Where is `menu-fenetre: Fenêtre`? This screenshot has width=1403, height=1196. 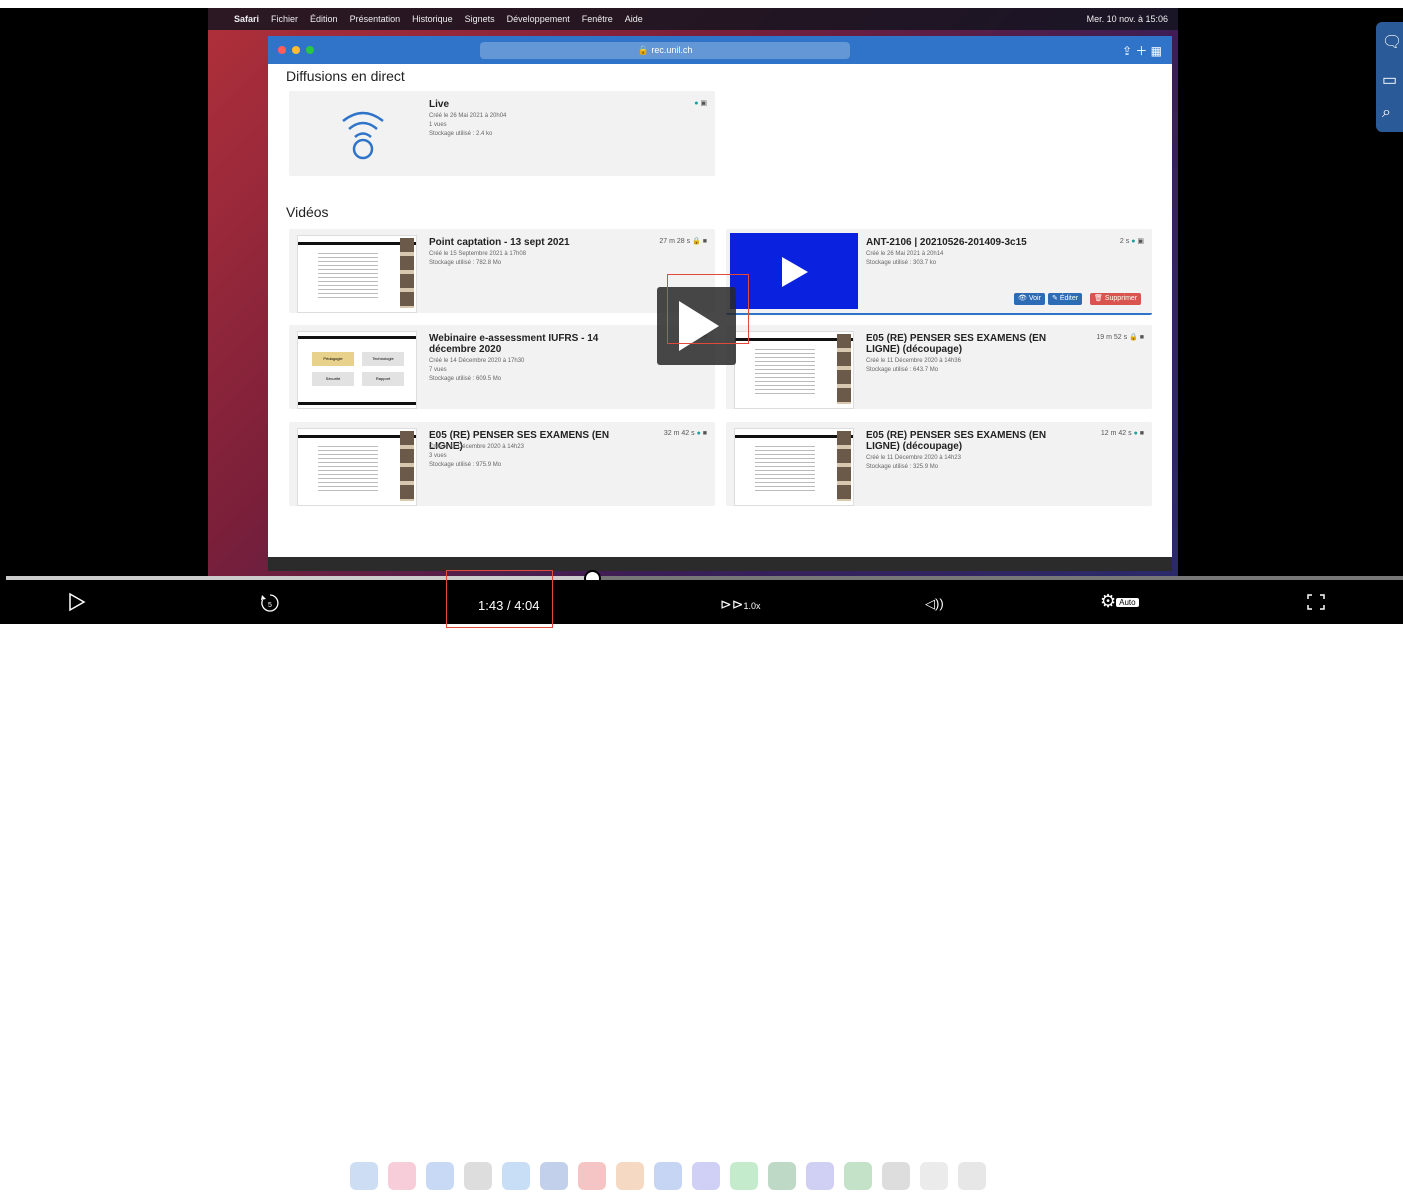
menu-fenetre: Fenêtre is located at coordinates (597, 19).